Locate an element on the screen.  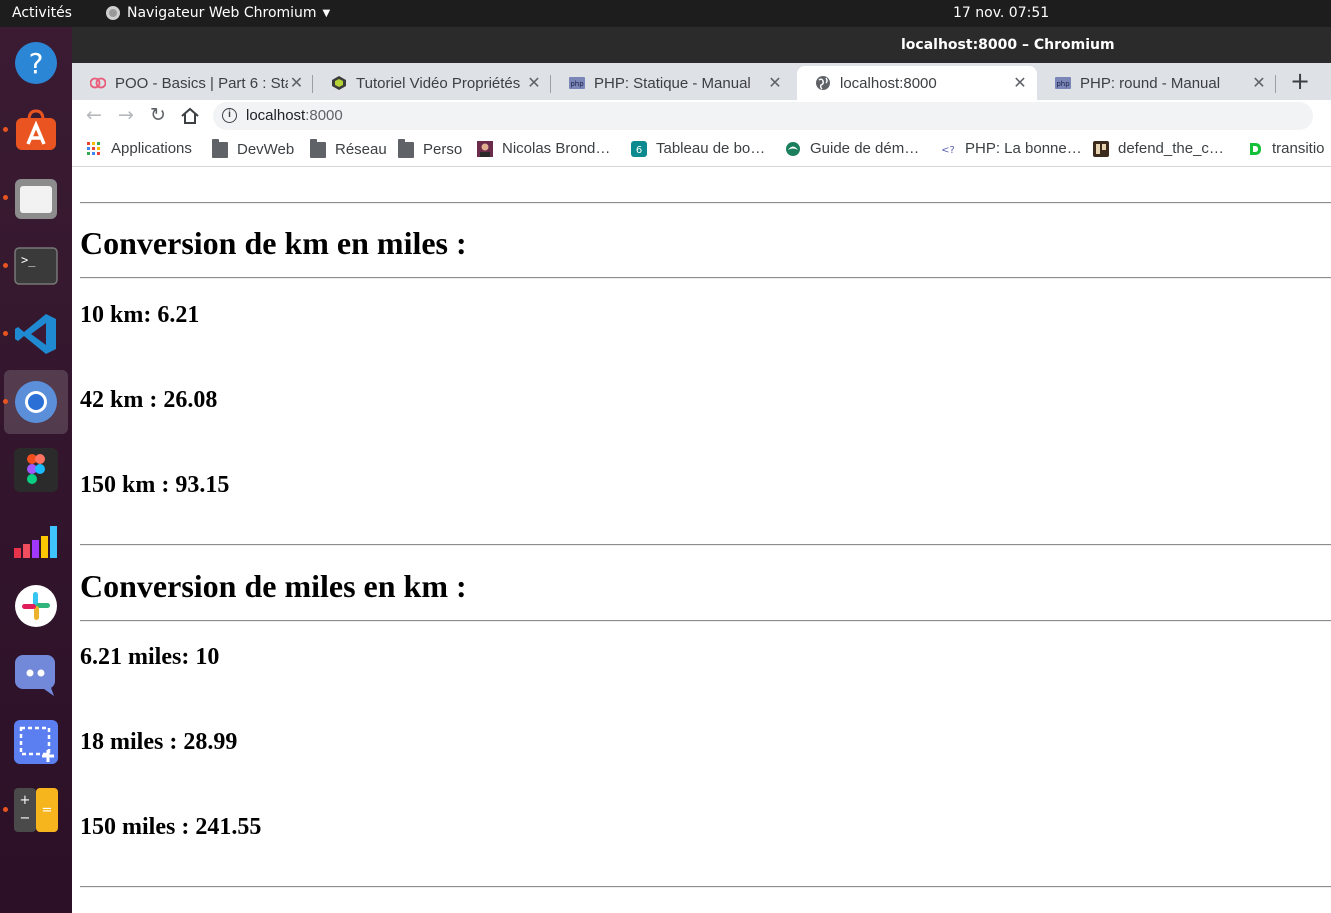
address-bar: i localhost:8000 is located at coordinates (763, 116).